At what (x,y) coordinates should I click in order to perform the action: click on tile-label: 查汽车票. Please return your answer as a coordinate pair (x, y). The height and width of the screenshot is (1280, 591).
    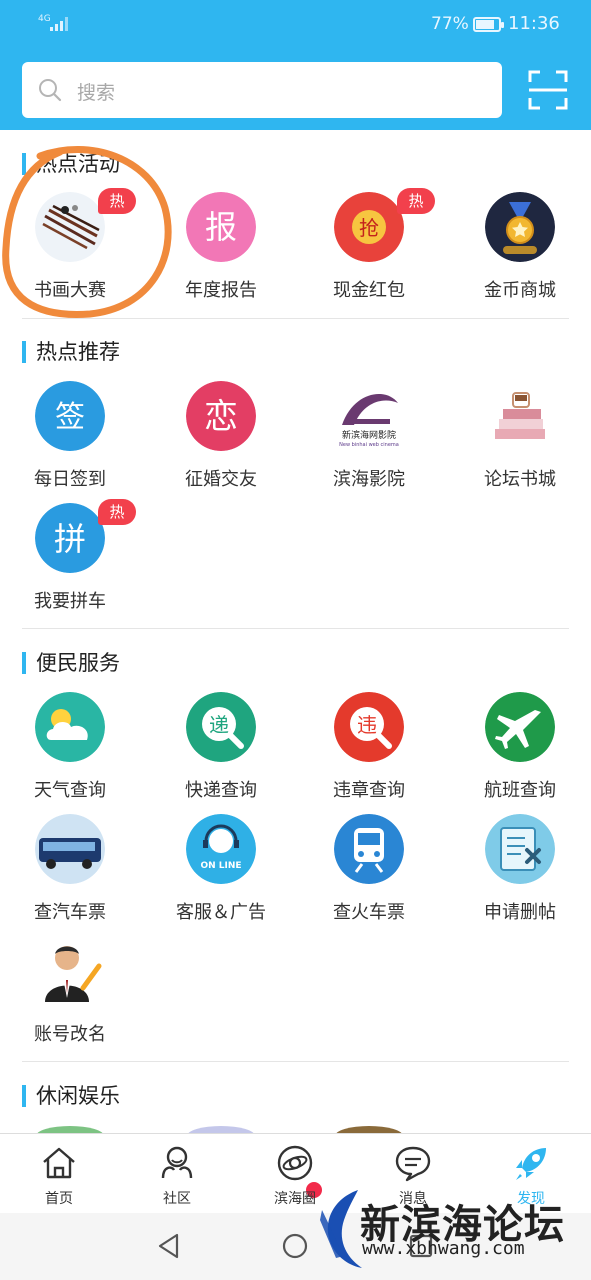
    Looking at the image, I should click on (70, 912).